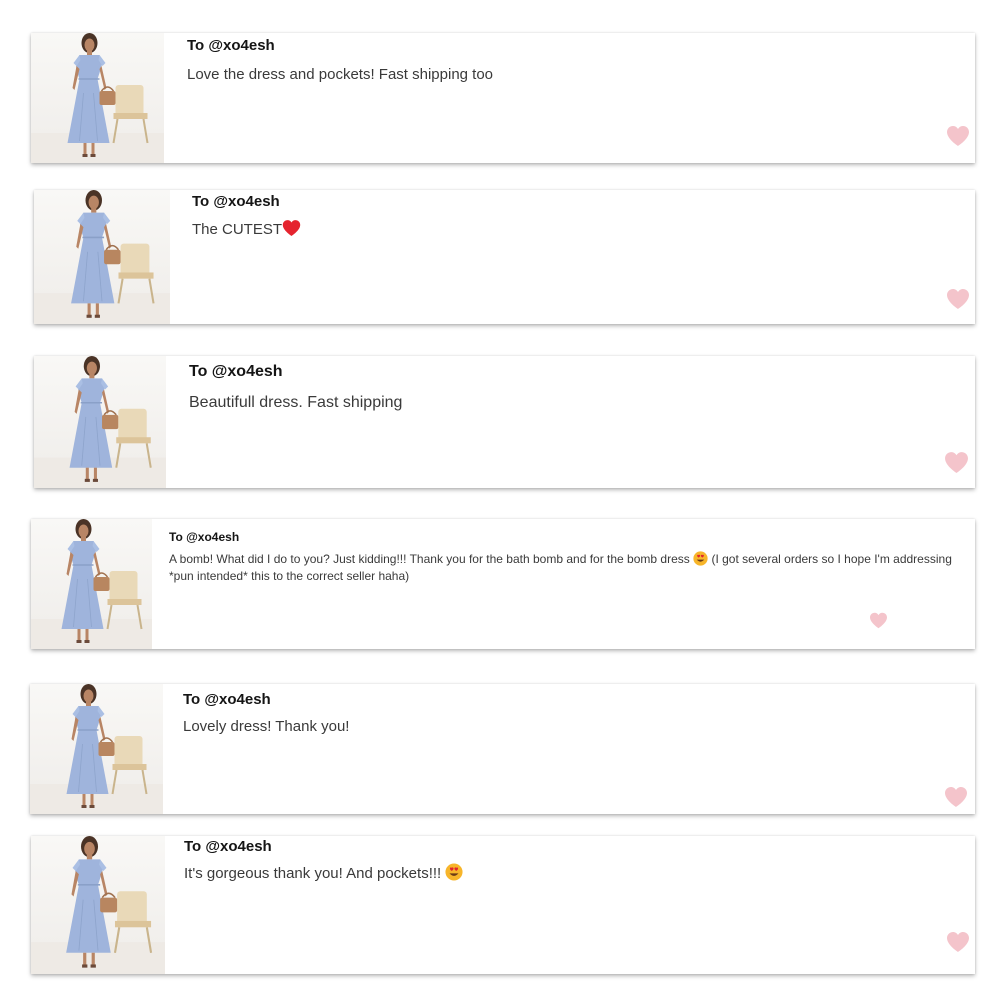 This screenshot has height=1000, width=1000. What do you see at coordinates (313, 873) in the screenshot?
I see `review-message-text: It's gorgeous thank you! And pockets!!!` at bounding box center [313, 873].